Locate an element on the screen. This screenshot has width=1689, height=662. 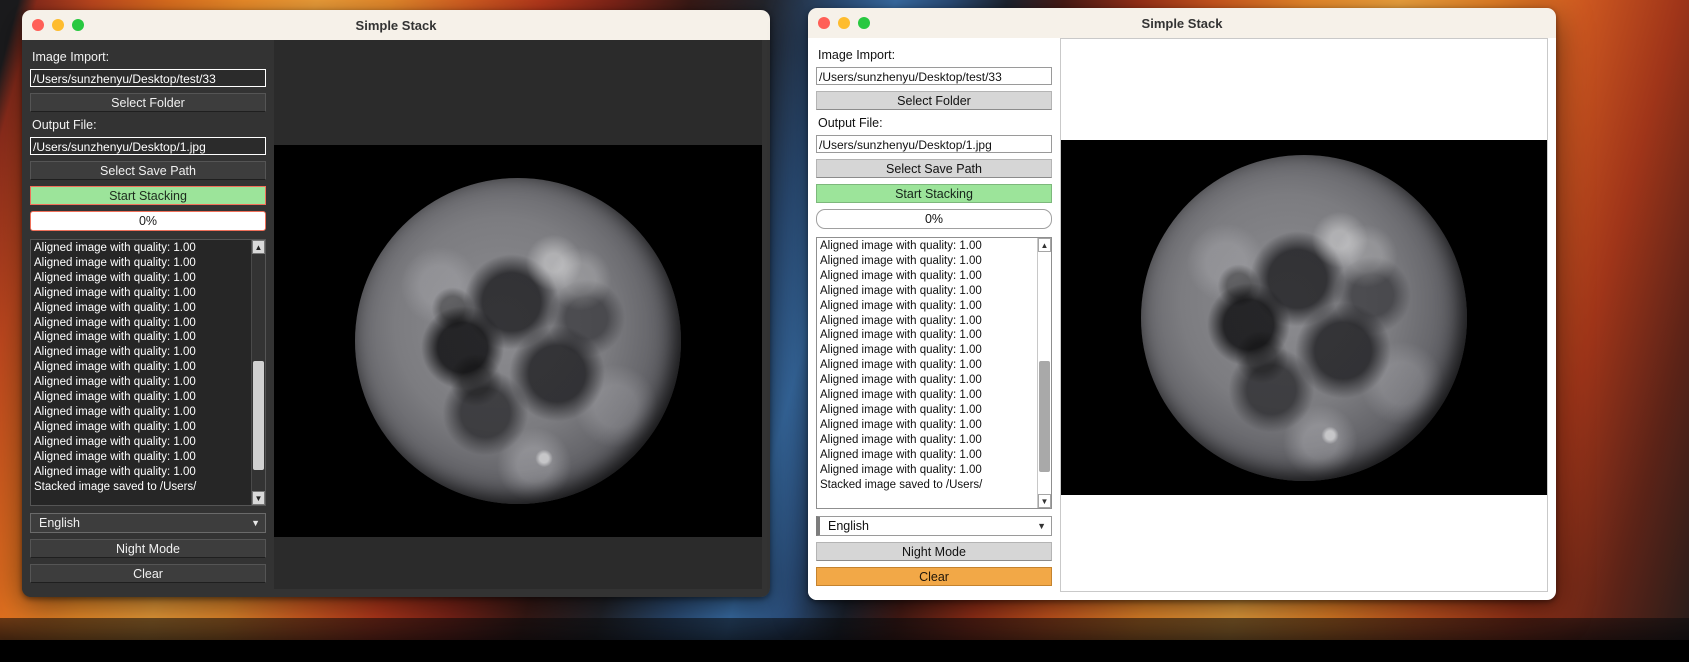
progress-bar: 0% is located at coordinates (148, 221).